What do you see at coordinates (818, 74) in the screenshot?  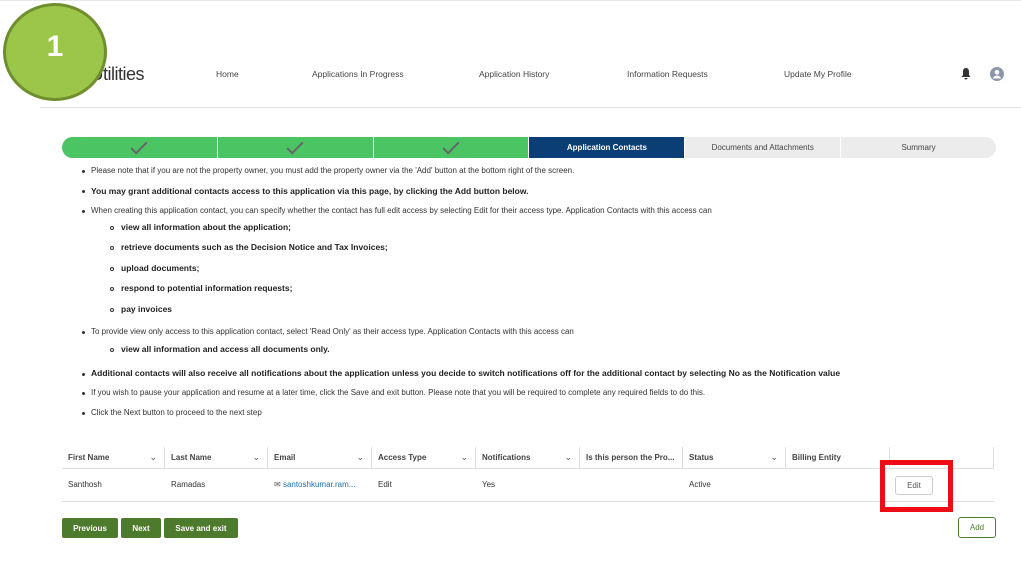 I see `nav-update-my-profile: Update My Profile` at bounding box center [818, 74].